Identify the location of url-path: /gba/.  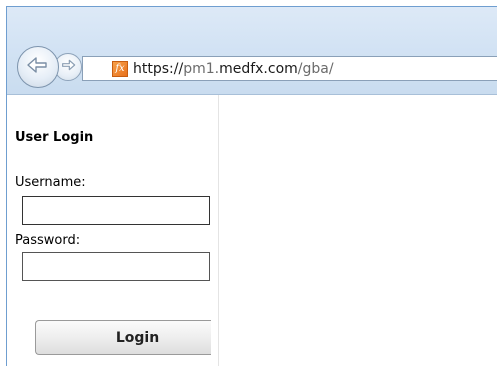
(315, 68).